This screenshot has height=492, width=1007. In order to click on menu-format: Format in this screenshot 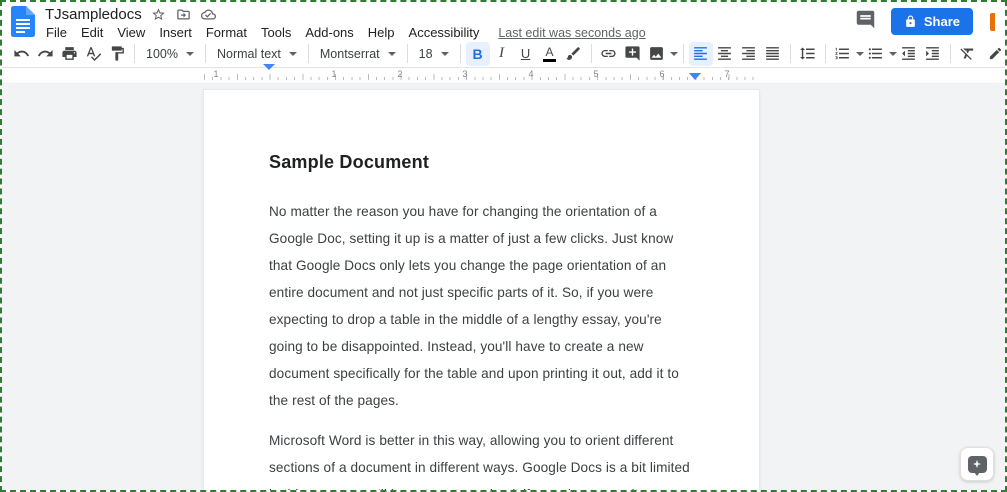, I will do `click(226, 32)`.